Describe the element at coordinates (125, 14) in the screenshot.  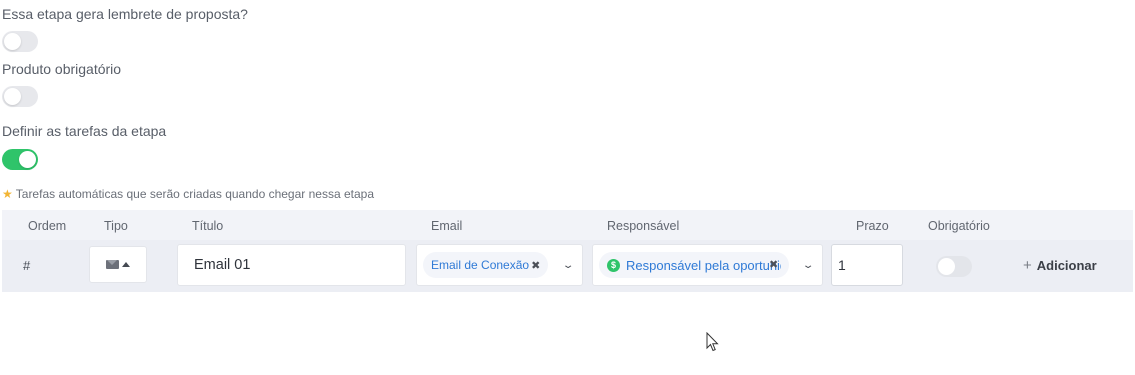
I see `proposal-reminder-label: Essa etapa gera lembrete de proposta?` at that location.